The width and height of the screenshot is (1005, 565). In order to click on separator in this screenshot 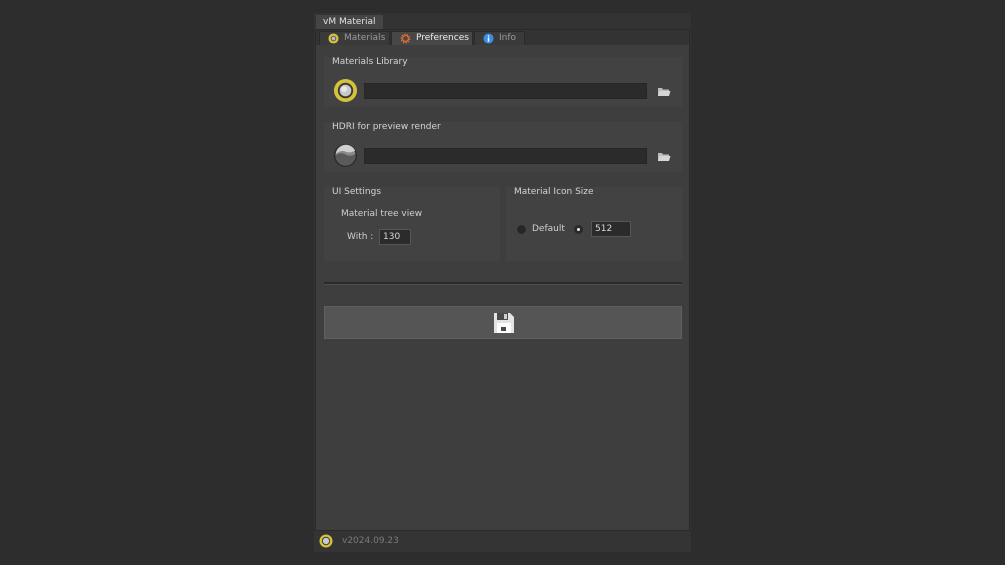, I will do `click(503, 283)`.